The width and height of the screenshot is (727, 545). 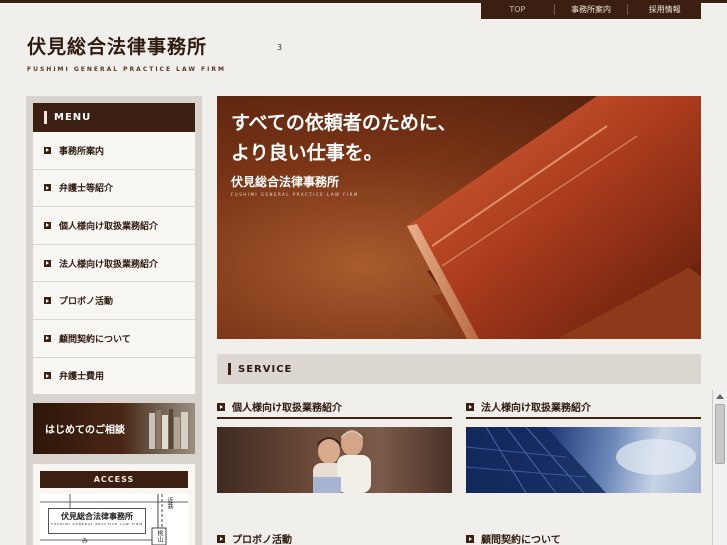 I want to click on map-firm-name: 伏見総合法律事務所, so click(x=97, y=516).